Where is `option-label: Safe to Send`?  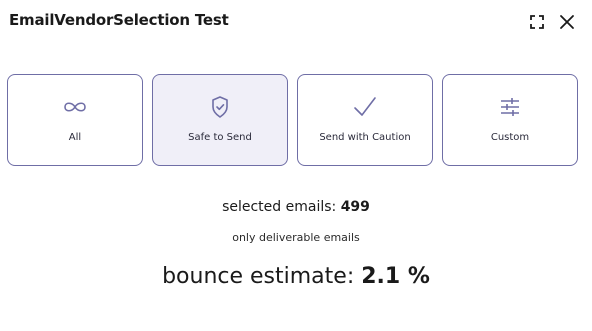 option-label: Safe to Send is located at coordinates (220, 137).